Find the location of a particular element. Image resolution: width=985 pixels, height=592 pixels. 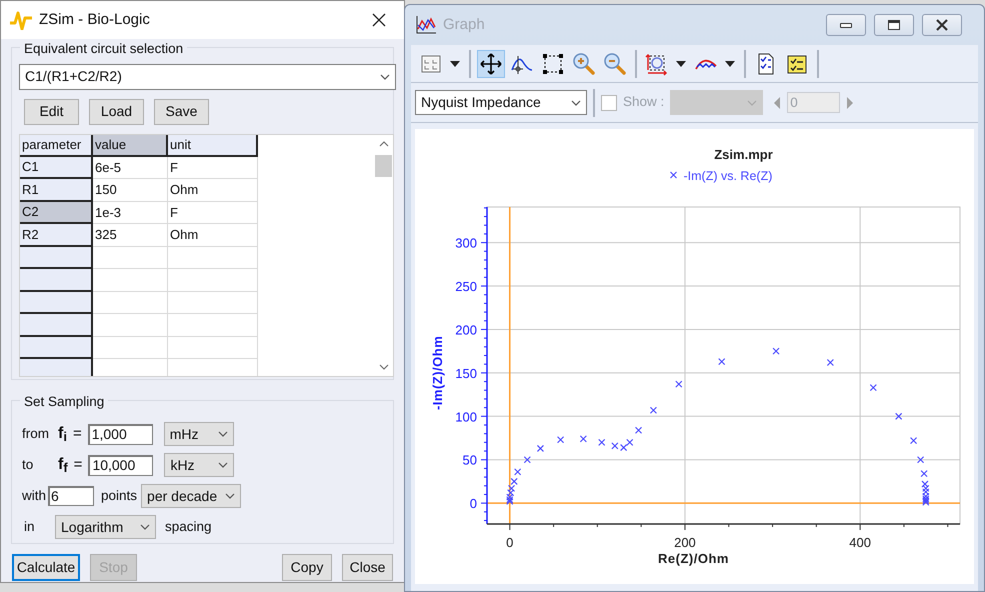

restore-icon is located at coordinates (894, 25).